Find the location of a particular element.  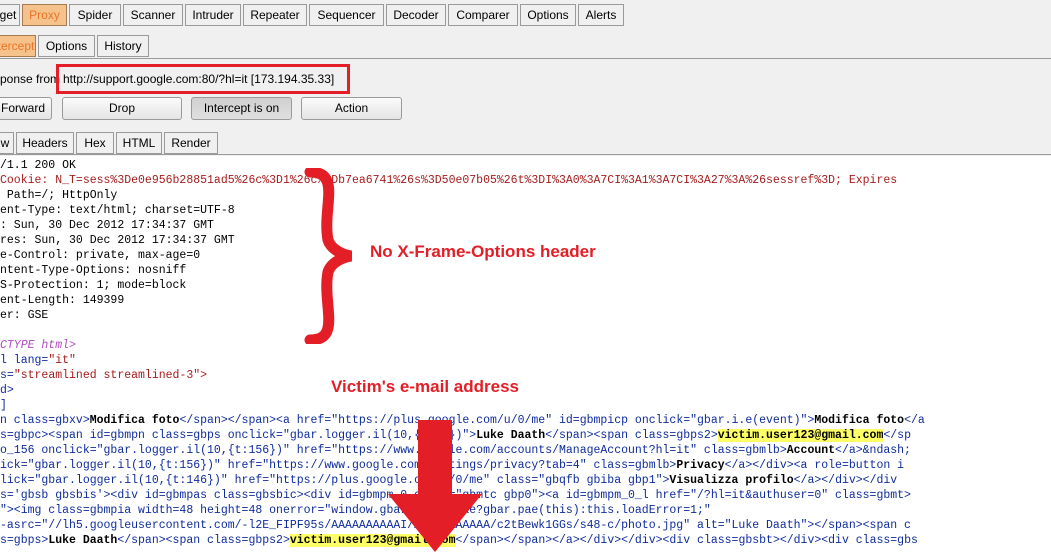

header-line: e-Control: private, max-age=0 is located at coordinates (100, 255).